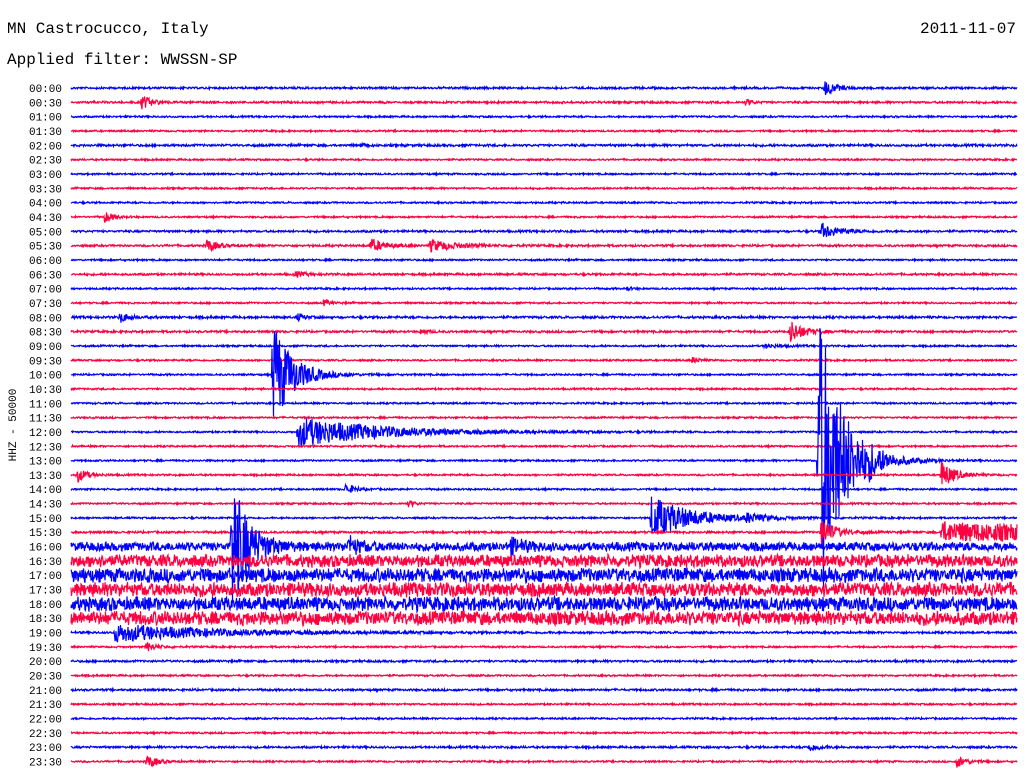  What do you see at coordinates (45, 649) in the screenshot?
I see `time-tick-label: 19:30` at bounding box center [45, 649].